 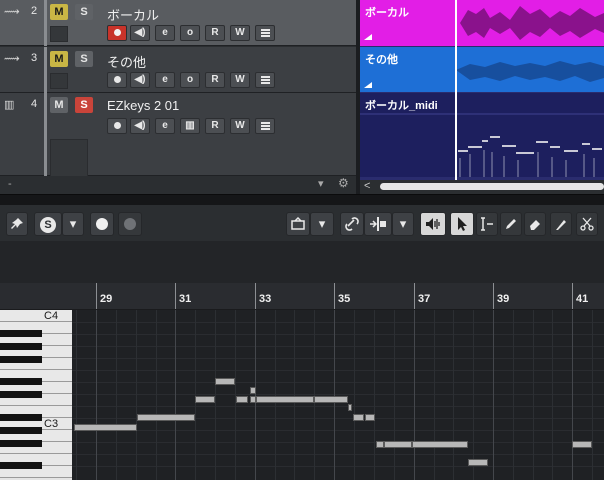 What do you see at coordinates (73, 224) in the screenshot?
I see `solo-dropdown-button: ▾` at bounding box center [73, 224].